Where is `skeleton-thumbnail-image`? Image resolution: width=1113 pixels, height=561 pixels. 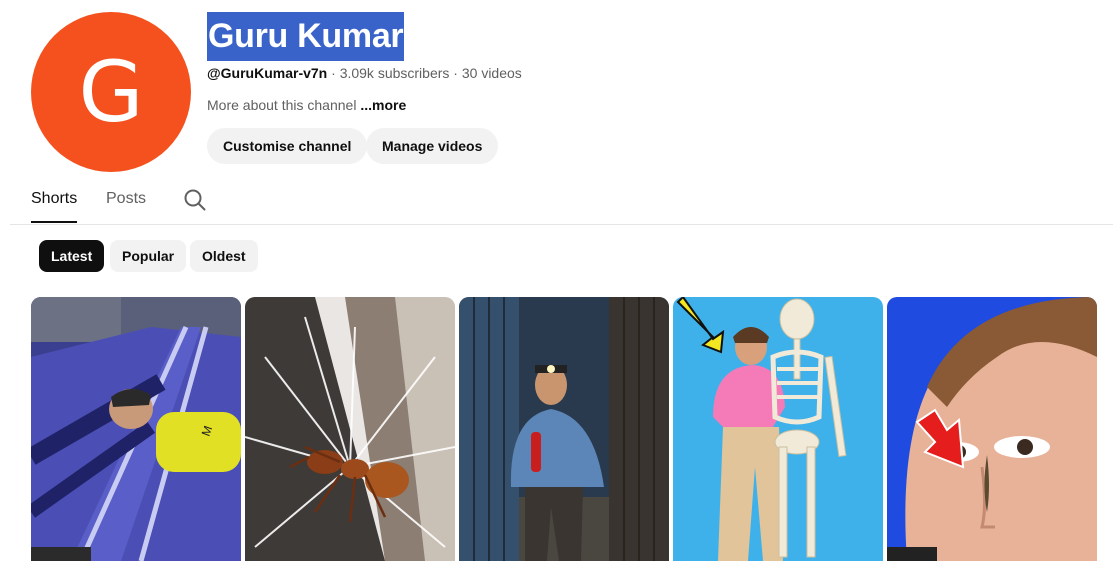 skeleton-thumbnail-image is located at coordinates (778, 429).